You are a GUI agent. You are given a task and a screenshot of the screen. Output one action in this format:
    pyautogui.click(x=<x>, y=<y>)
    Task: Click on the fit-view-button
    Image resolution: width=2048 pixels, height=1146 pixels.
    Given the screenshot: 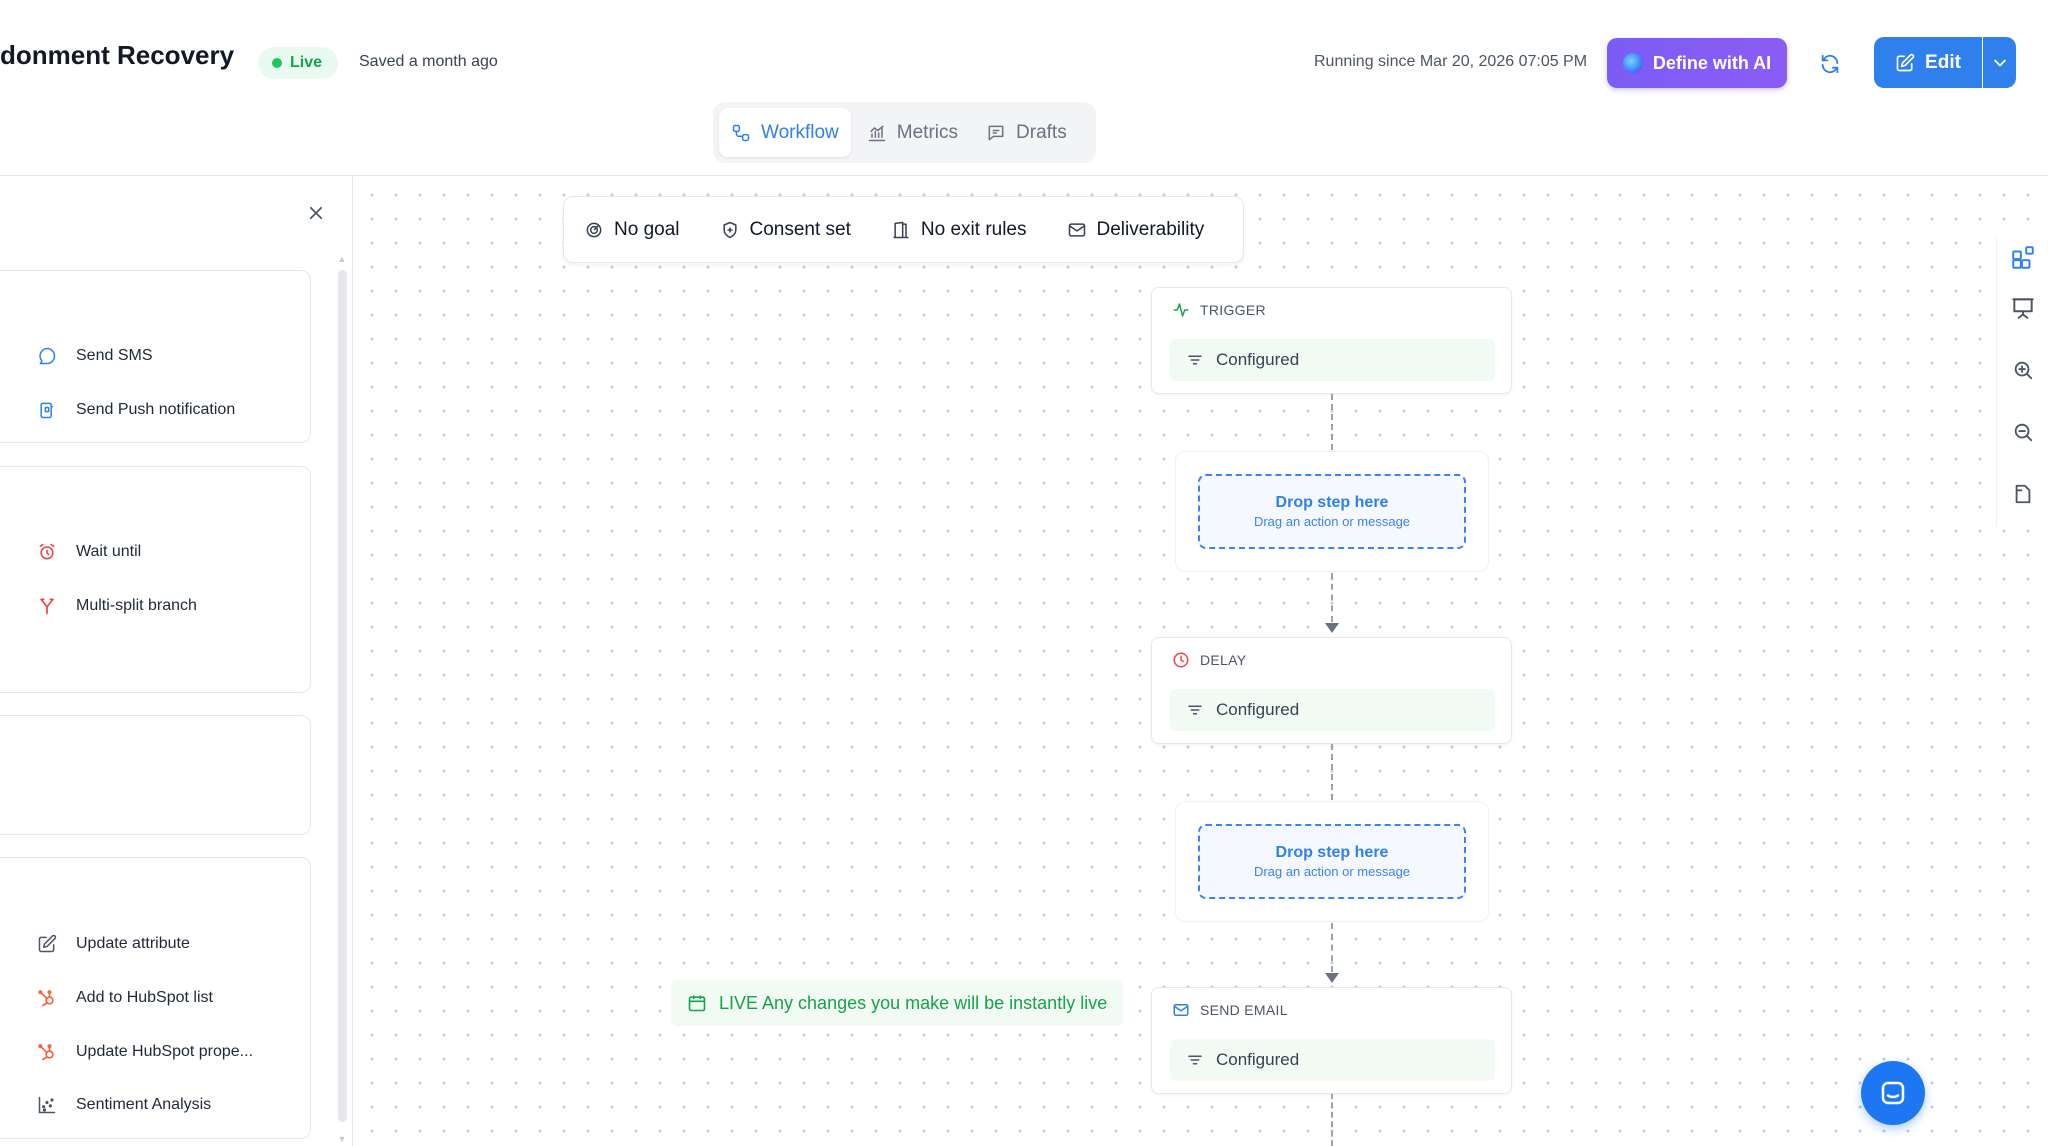 What is the action you would take?
    pyautogui.click(x=2023, y=494)
    